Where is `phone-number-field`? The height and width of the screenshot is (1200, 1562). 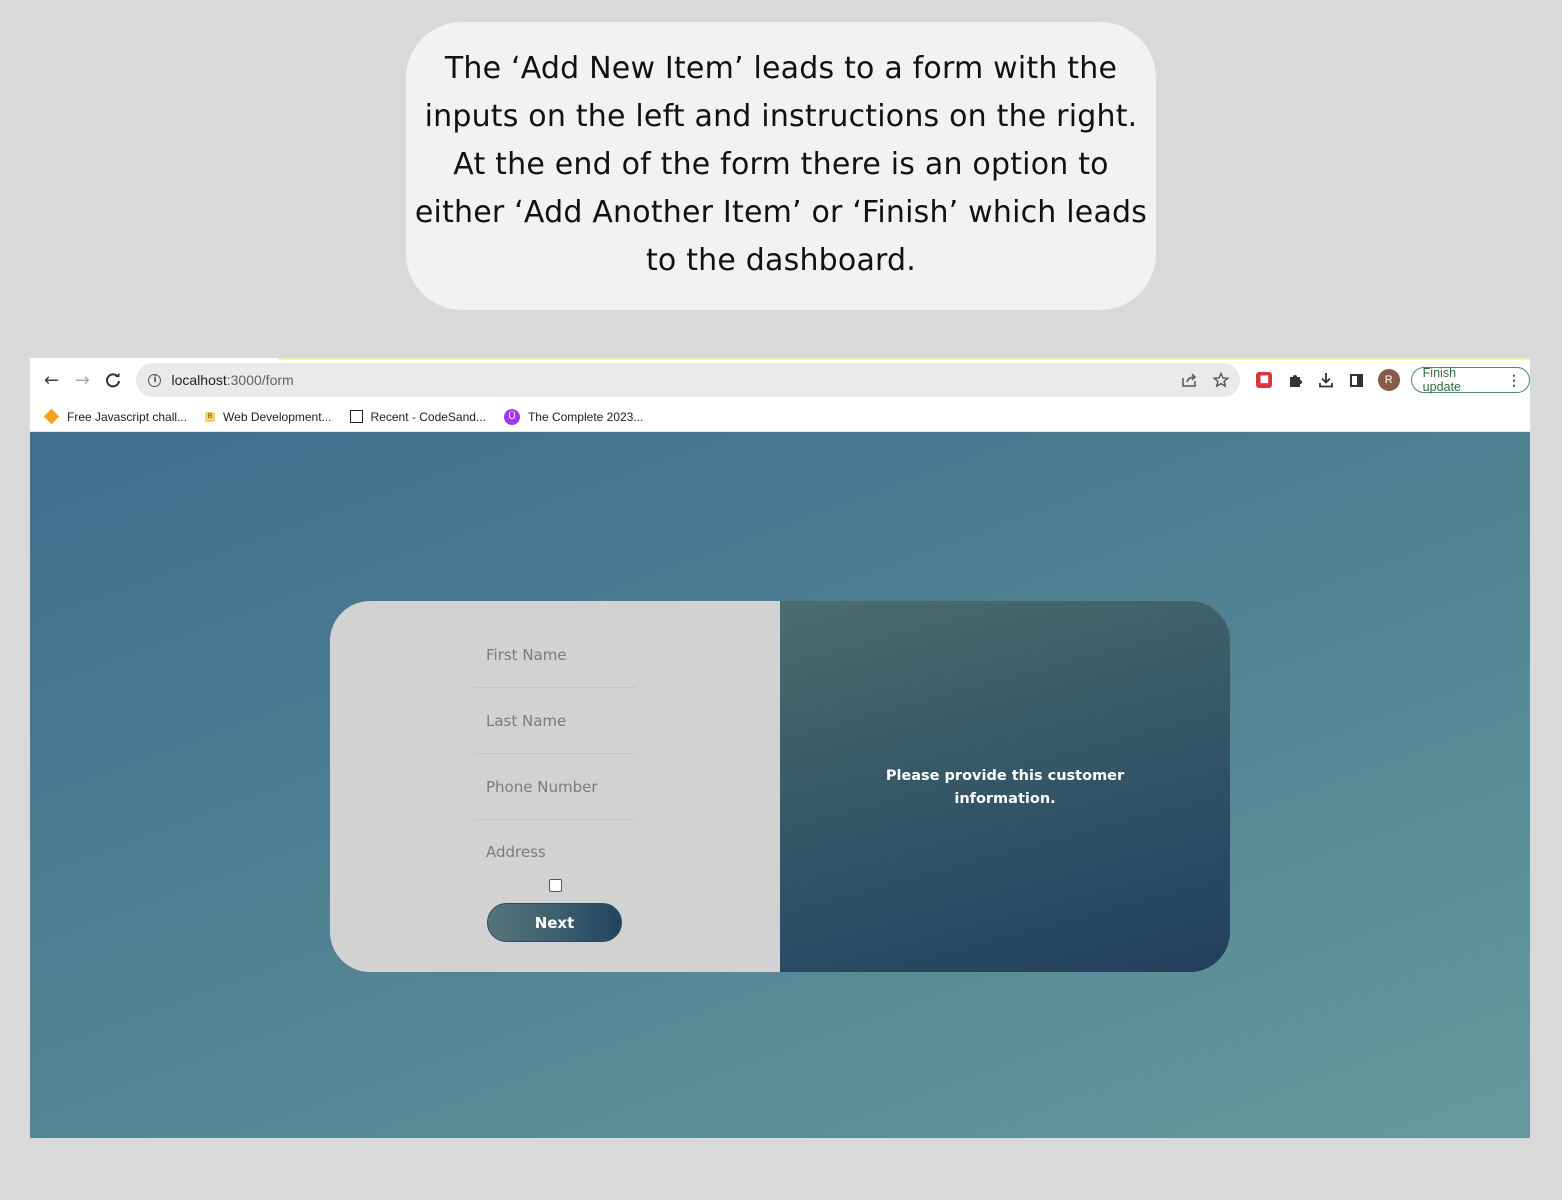
phone-number-field is located at coordinates (555, 787).